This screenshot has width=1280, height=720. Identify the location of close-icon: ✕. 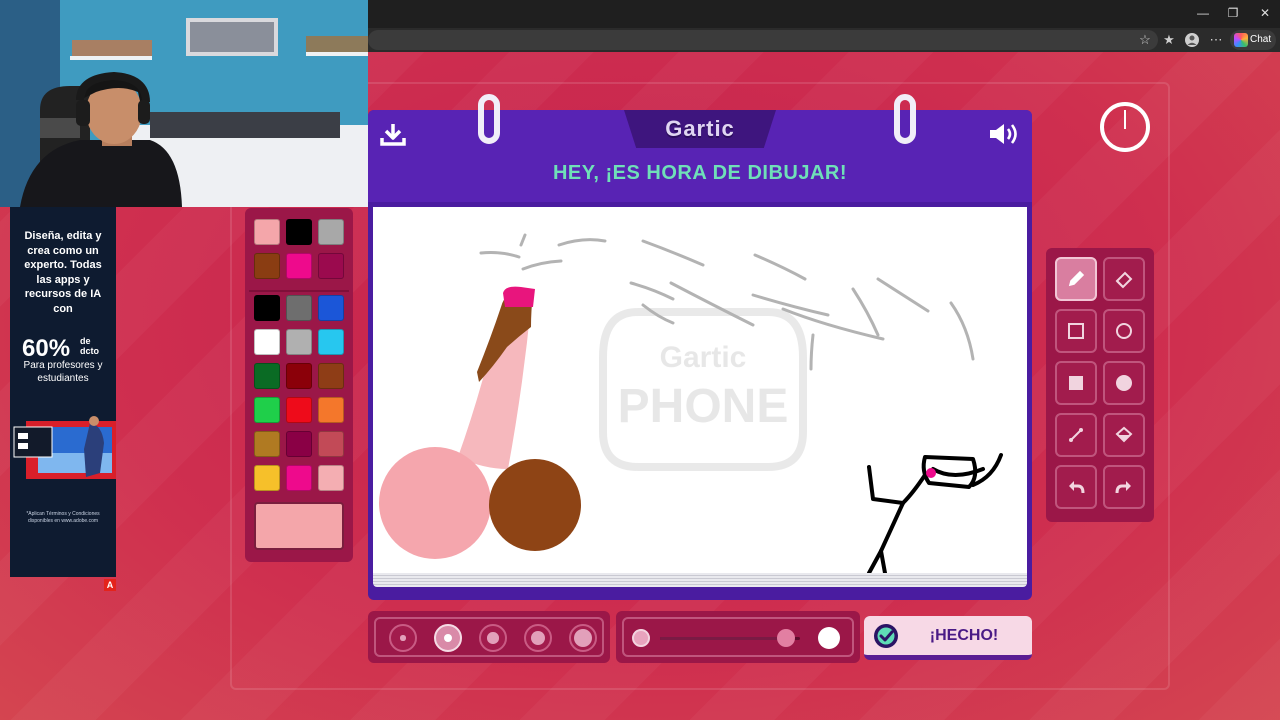
(1265, 13).